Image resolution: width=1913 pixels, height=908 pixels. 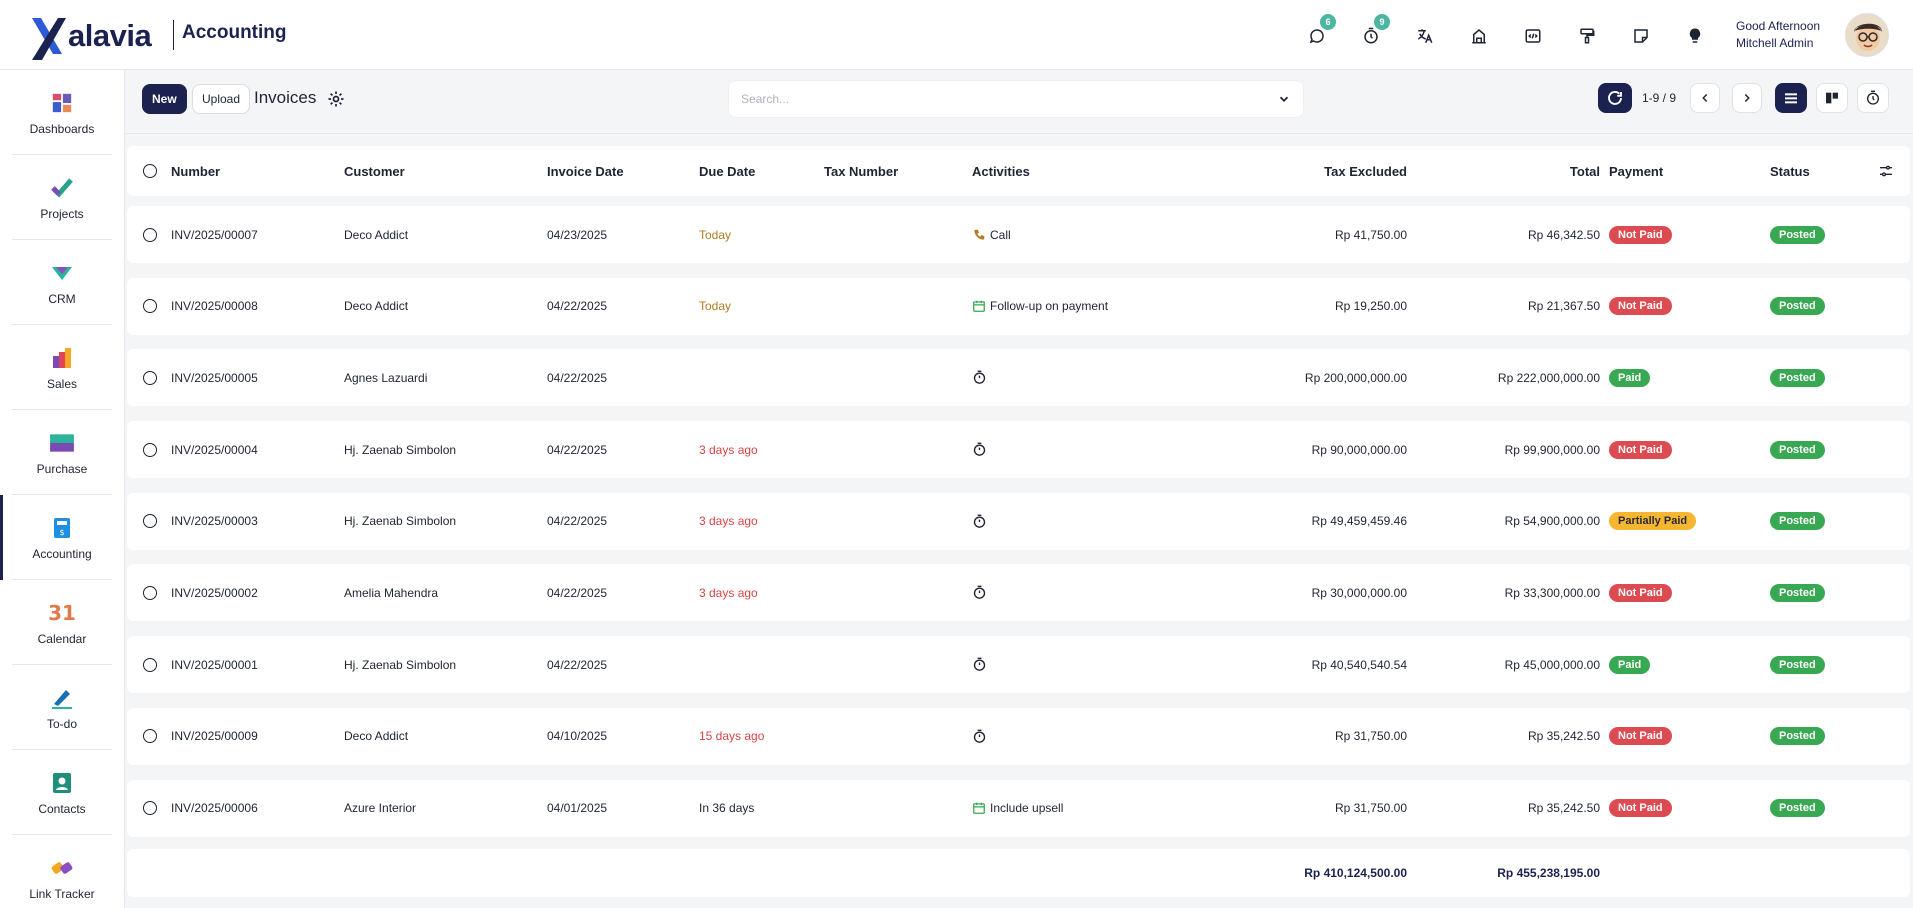 What do you see at coordinates (727, 171) in the screenshot?
I see `column-due-date: Due Date` at bounding box center [727, 171].